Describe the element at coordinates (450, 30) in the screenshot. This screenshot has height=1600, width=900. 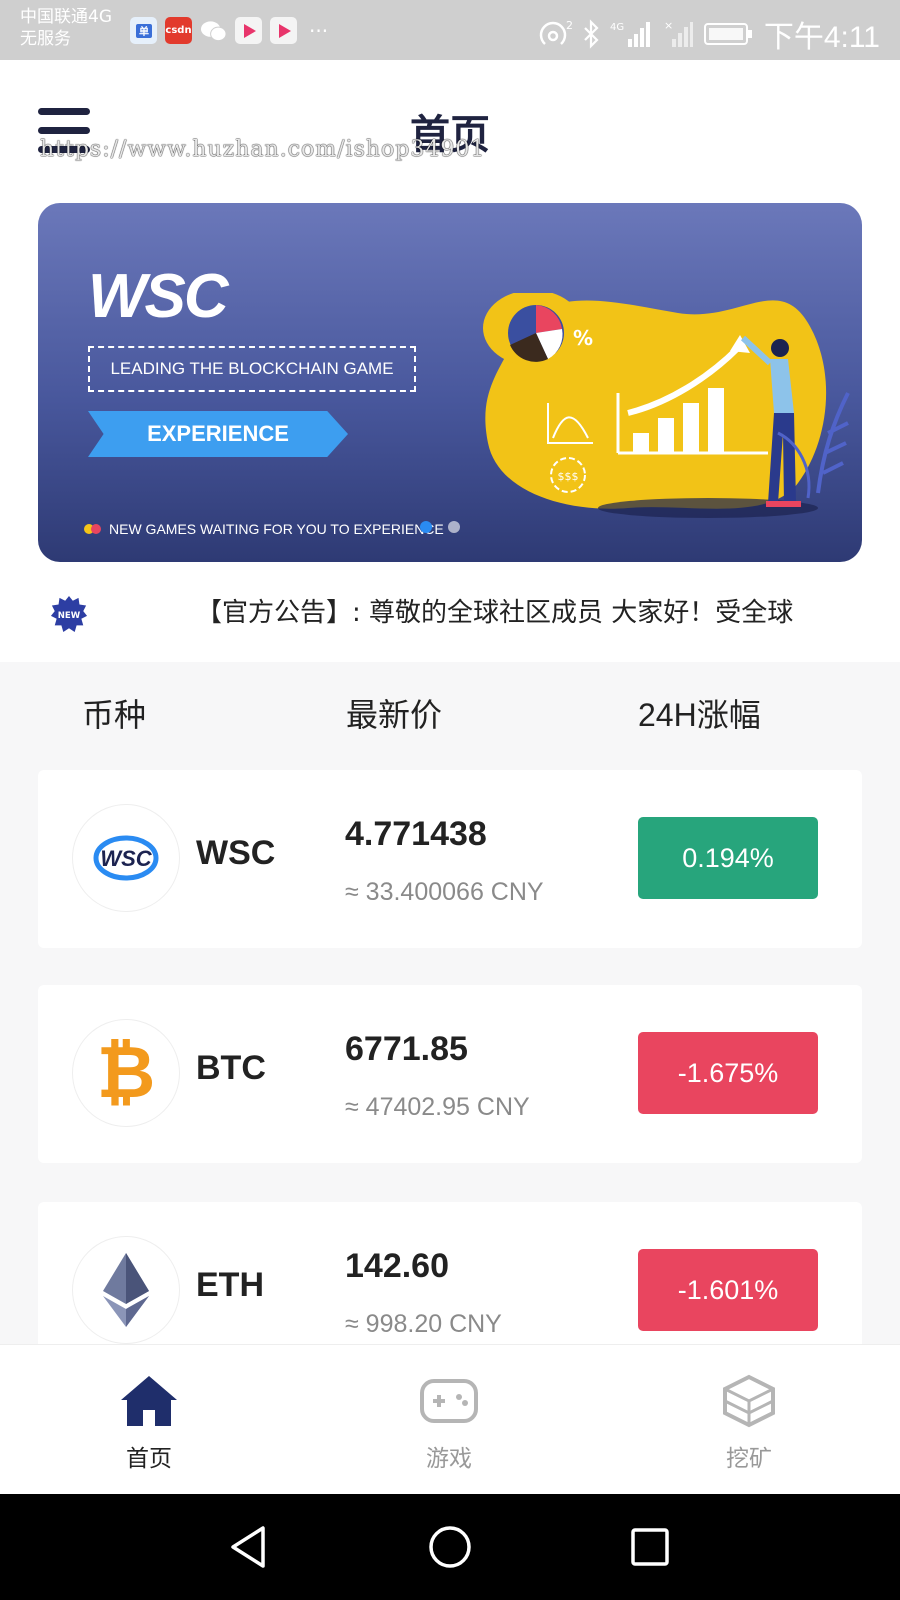
I see `status-bar: 中国联通4G 无服务 单 csdn ··· 2 4G × 下午4:11` at that location.